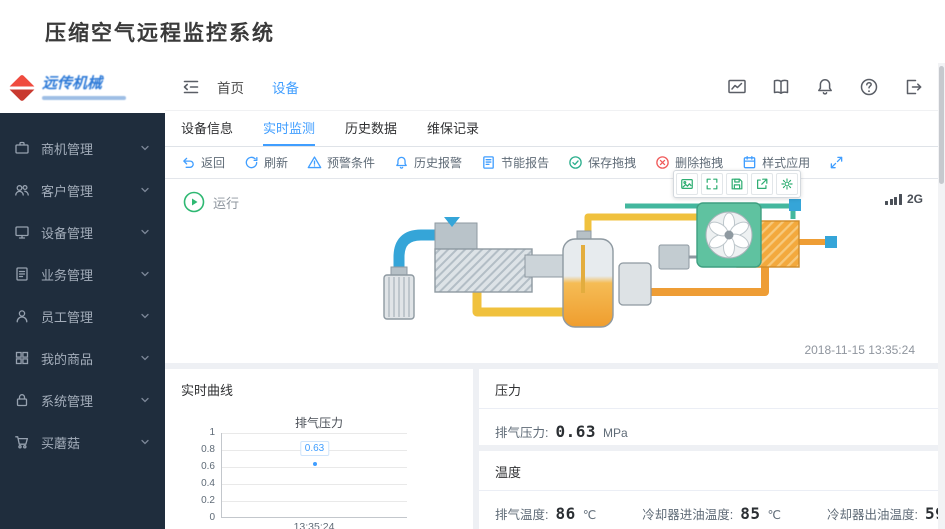 The width and height of the screenshot is (945, 529). Describe the element at coordinates (674, 257) in the screenshot. I see `fan-motor` at that location.